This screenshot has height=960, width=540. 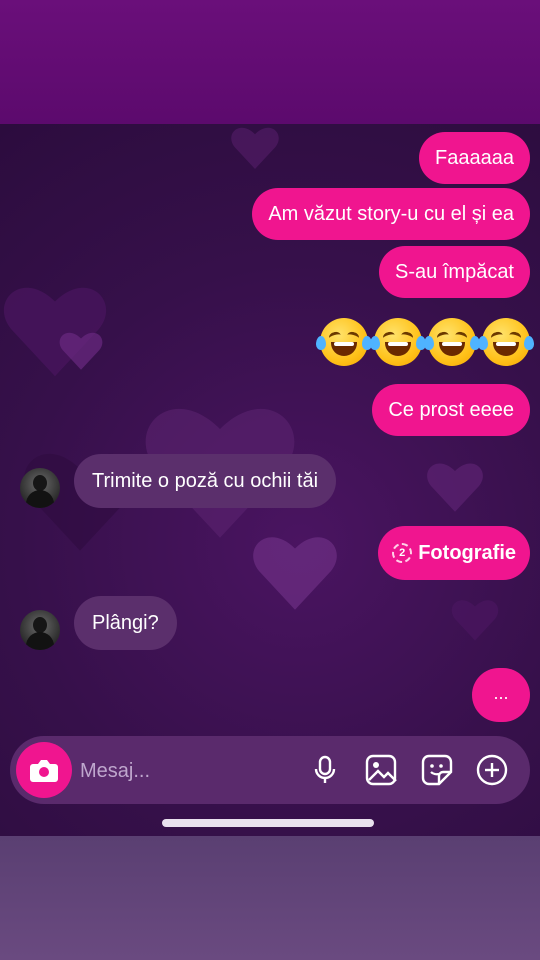 What do you see at coordinates (492, 770) in the screenshot?
I see `plus-icon` at bounding box center [492, 770].